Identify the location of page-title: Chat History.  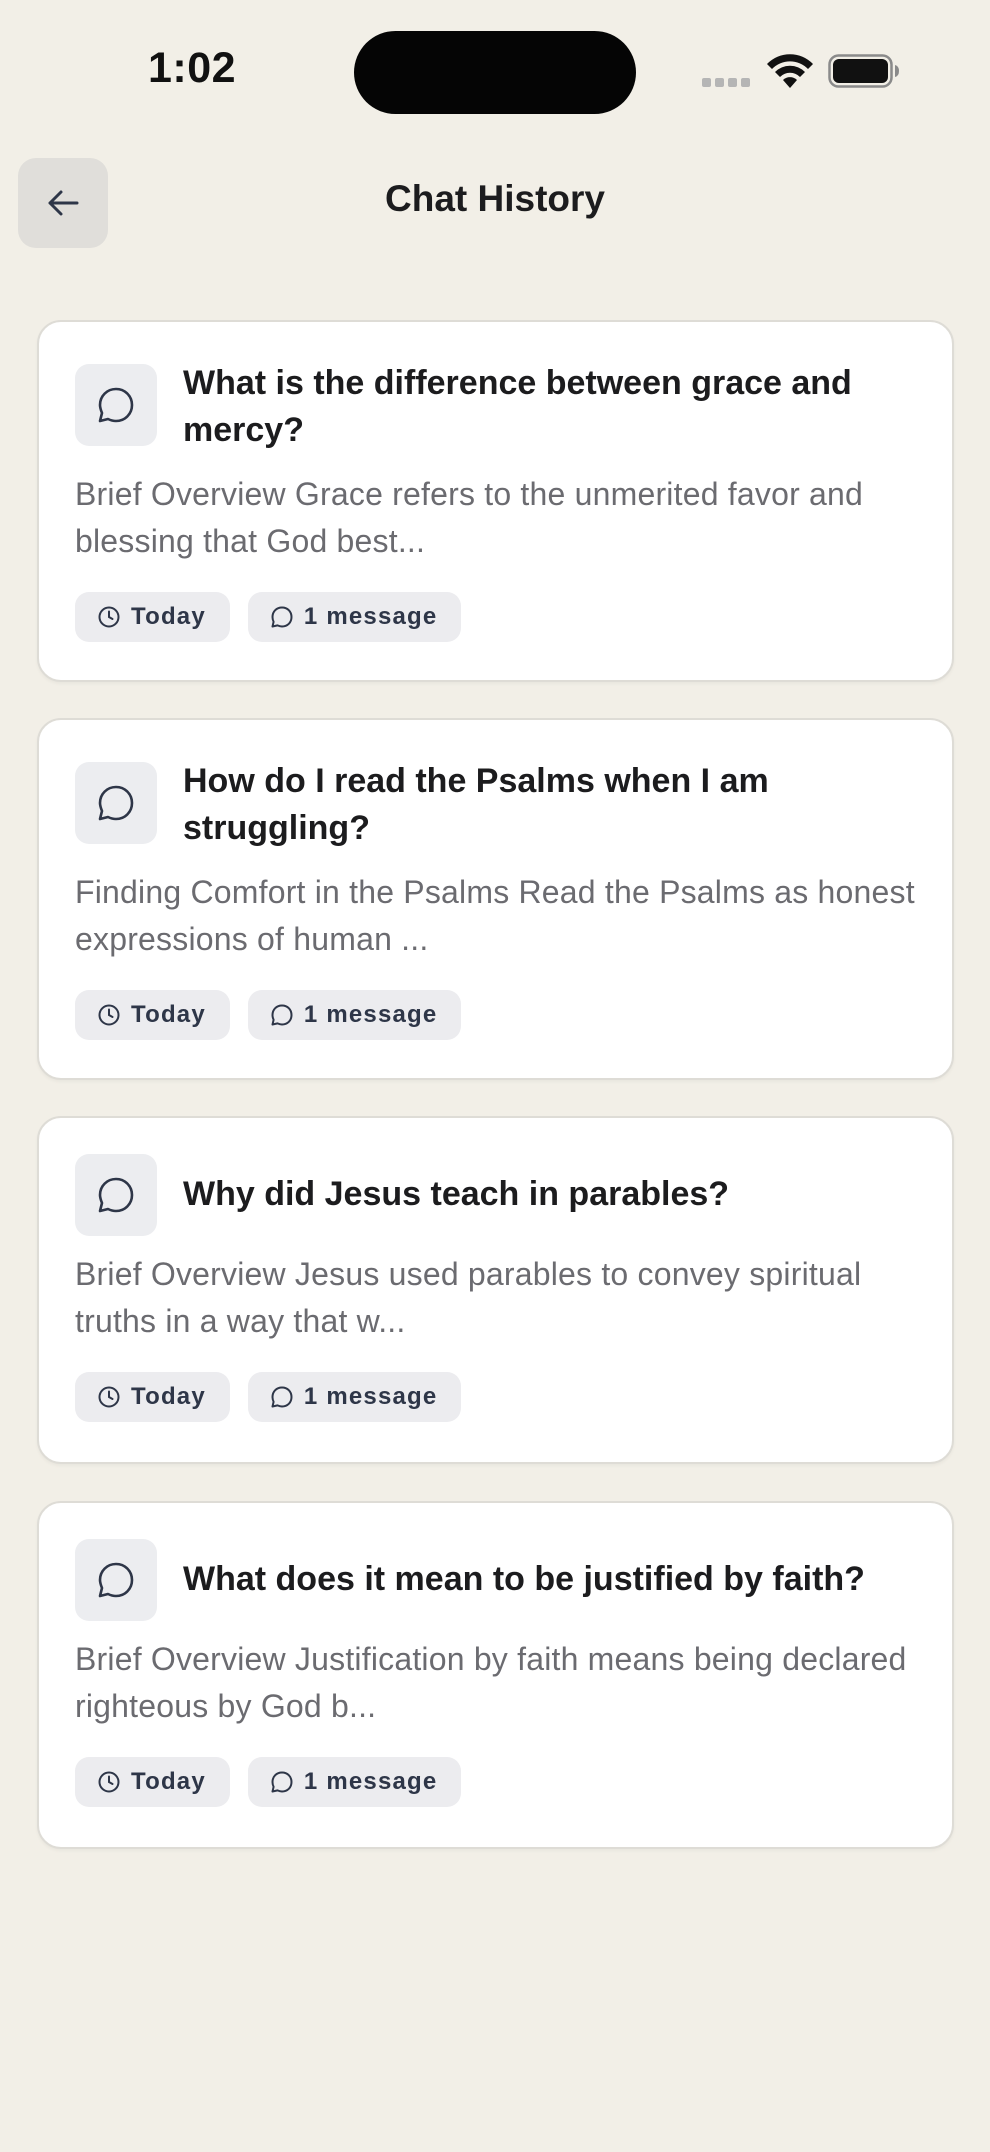
(495, 198).